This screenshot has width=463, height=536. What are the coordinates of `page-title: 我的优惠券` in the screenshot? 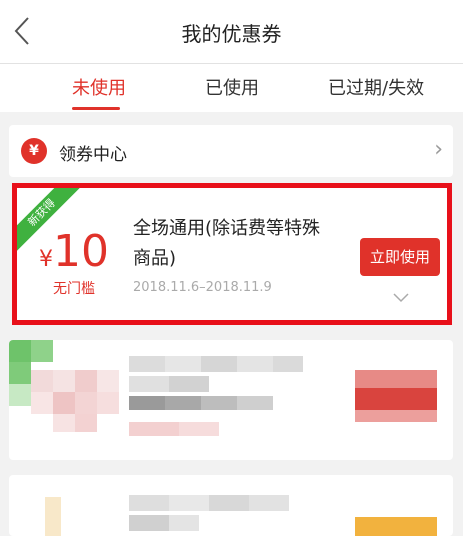 It's located at (231, 34).